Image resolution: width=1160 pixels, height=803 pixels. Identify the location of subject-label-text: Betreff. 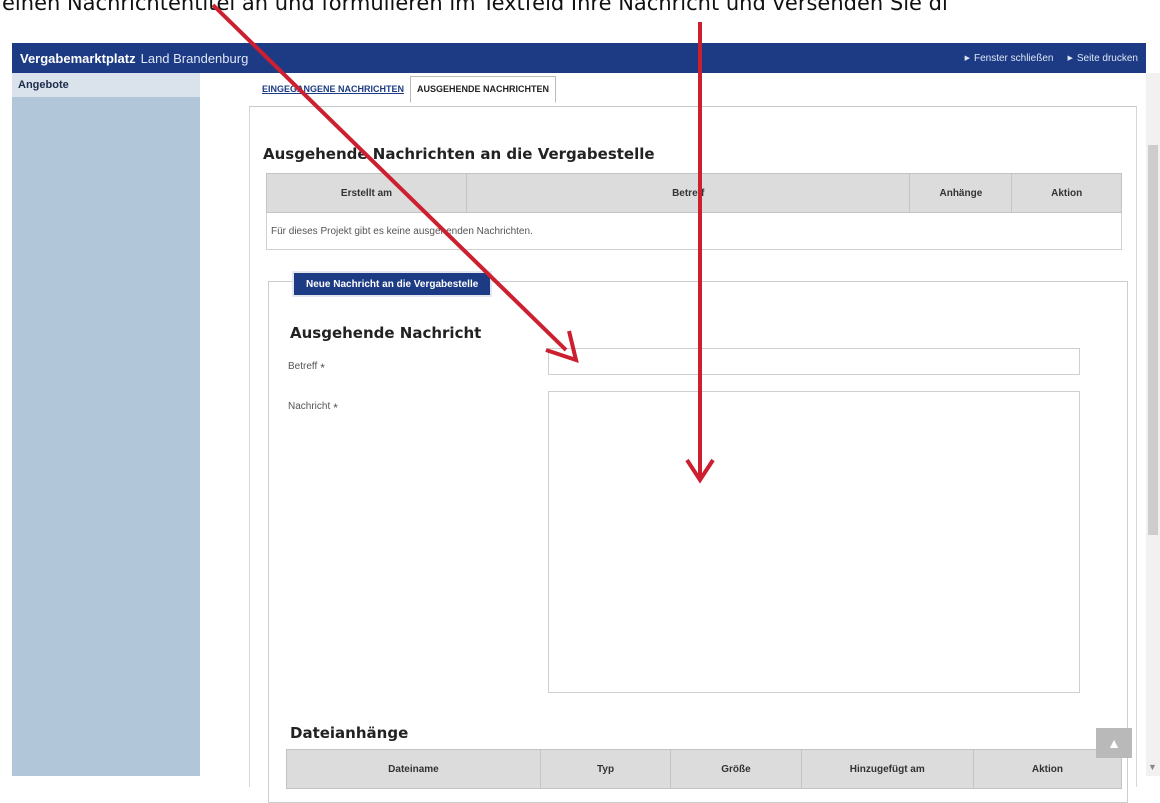
(303, 366).